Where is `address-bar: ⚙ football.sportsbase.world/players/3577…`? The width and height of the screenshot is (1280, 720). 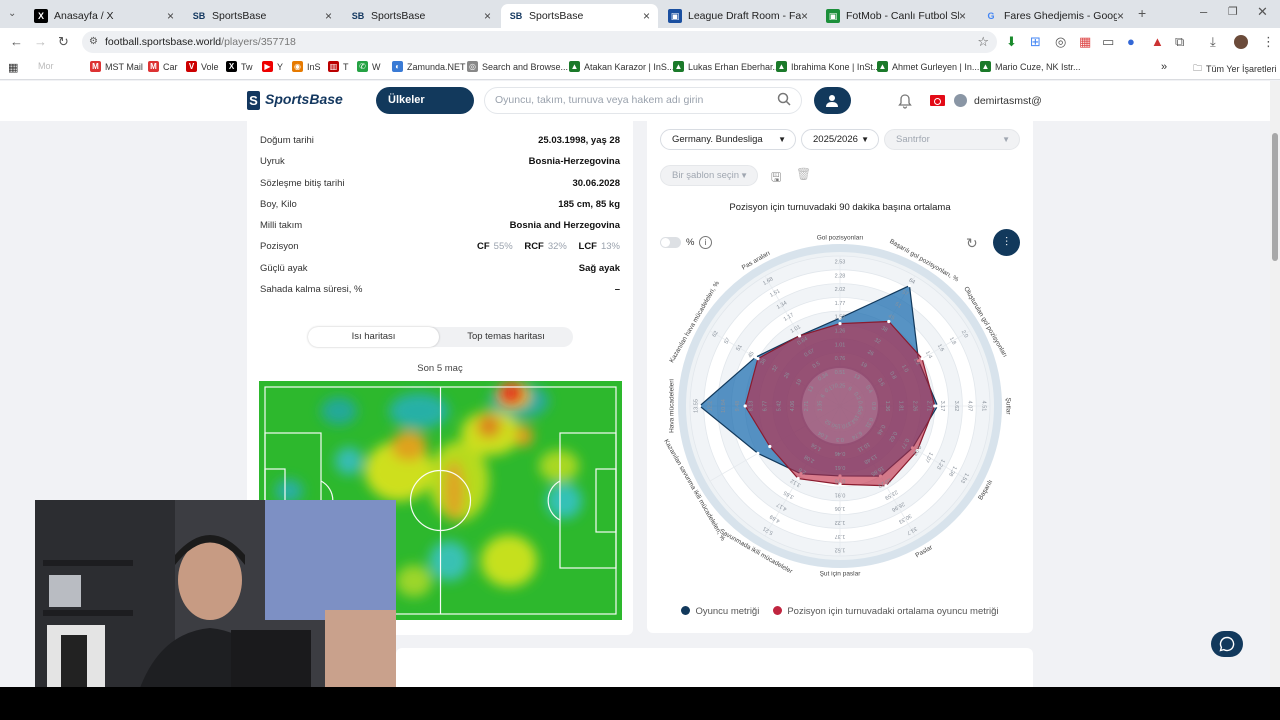
address-bar: ⚙ football.sportsbase.world/players/3577… is located at coordinates (539, 42).